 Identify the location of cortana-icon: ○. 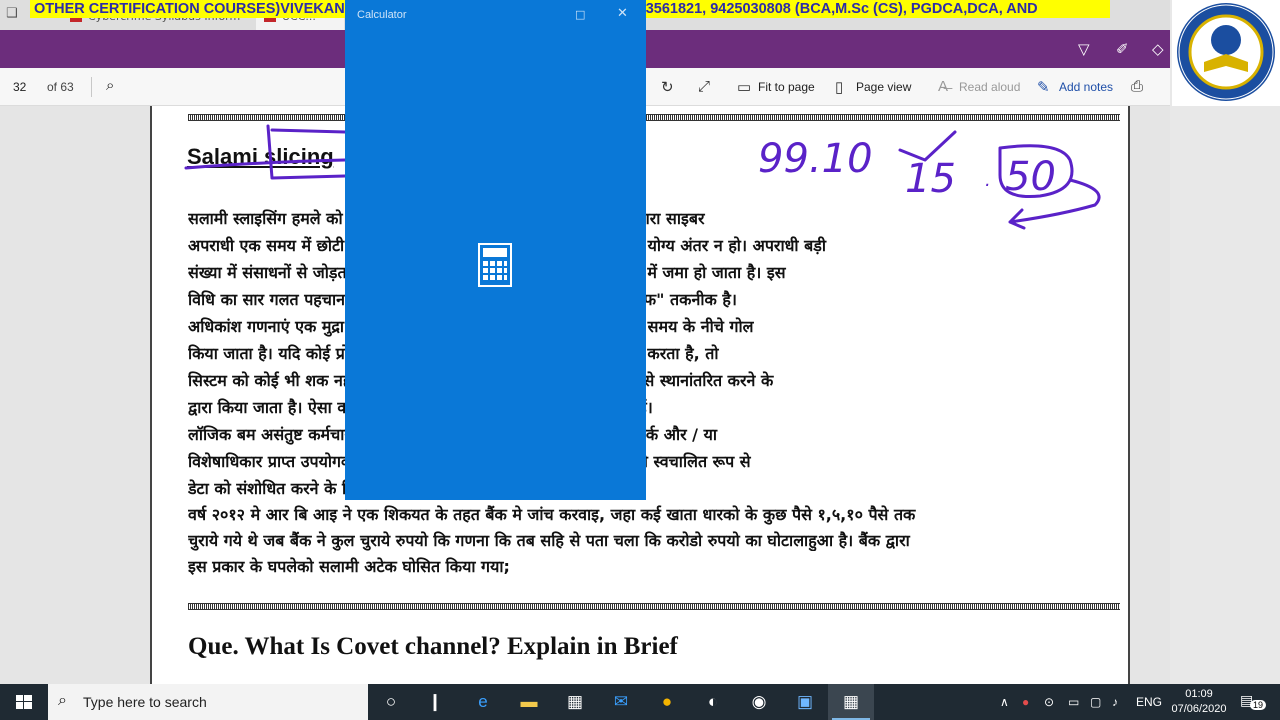
(391, 702).